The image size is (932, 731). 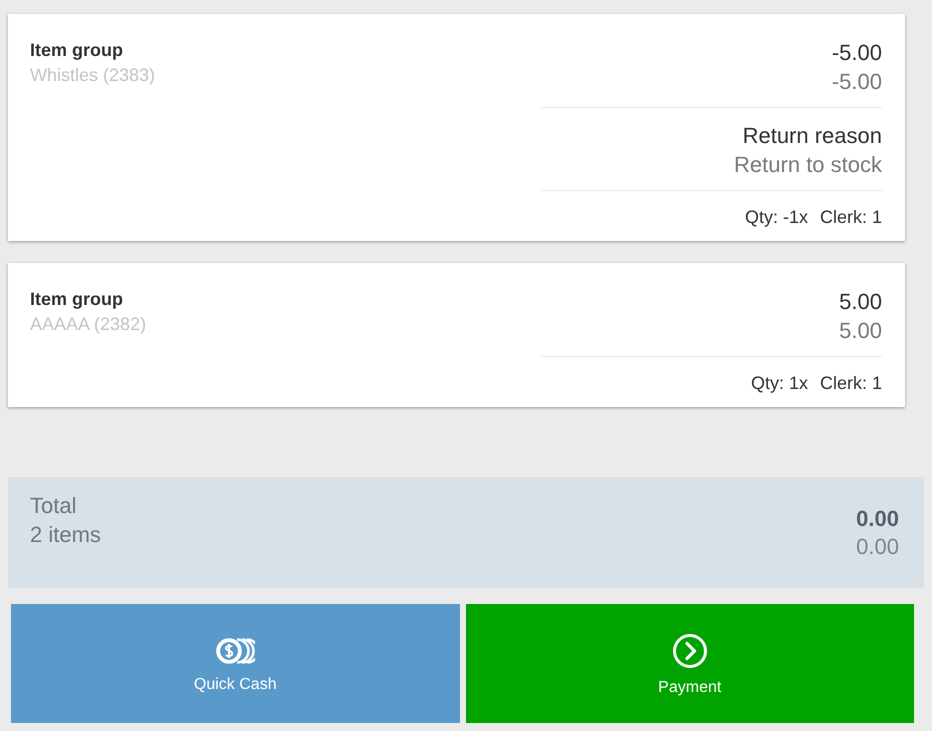 What do you see at coordinates (776, 217) in the screenshot?
I see `quantity-text: Qty: -1x` at bounding box center [776, 217].